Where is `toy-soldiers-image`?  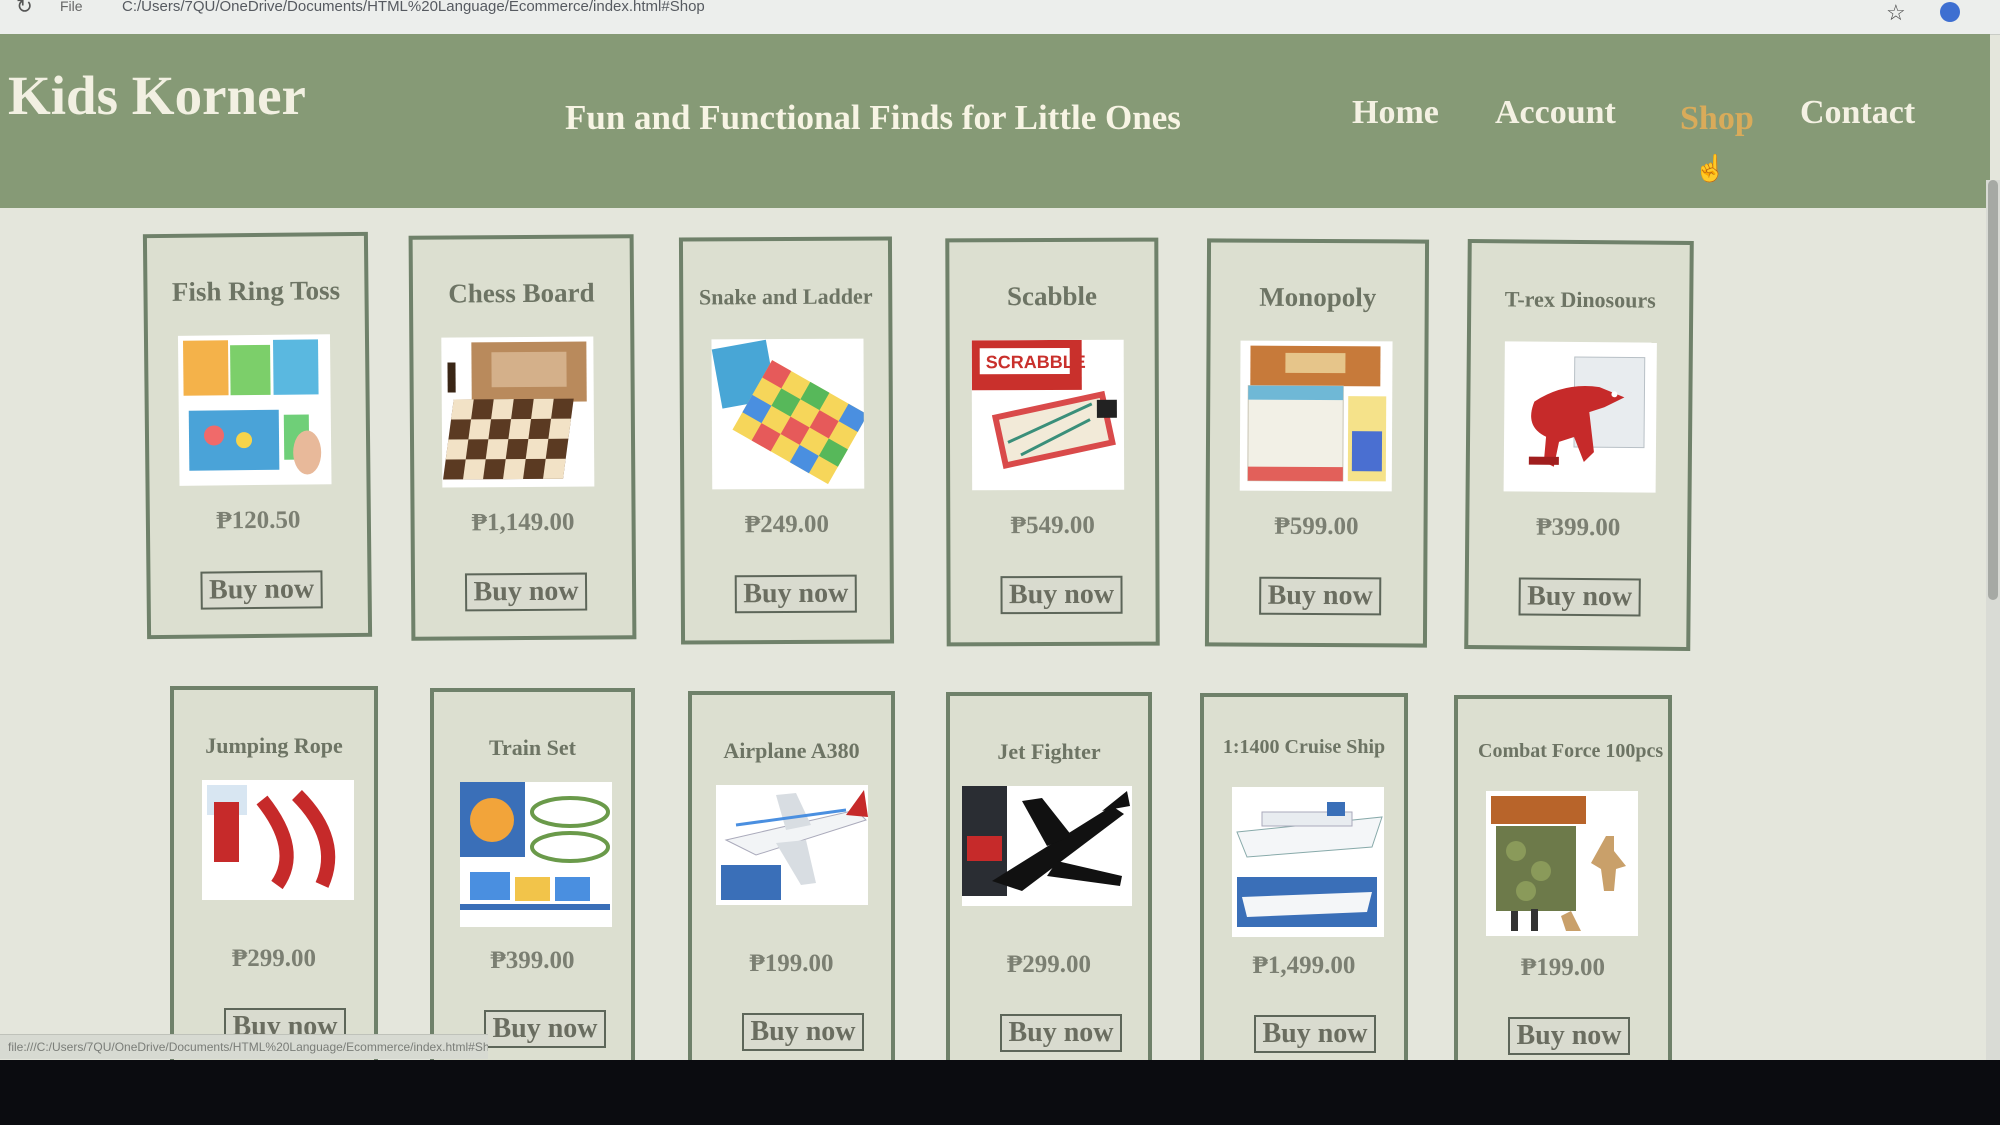
toy-soldiers-image is located at coordinates (1558, 863).